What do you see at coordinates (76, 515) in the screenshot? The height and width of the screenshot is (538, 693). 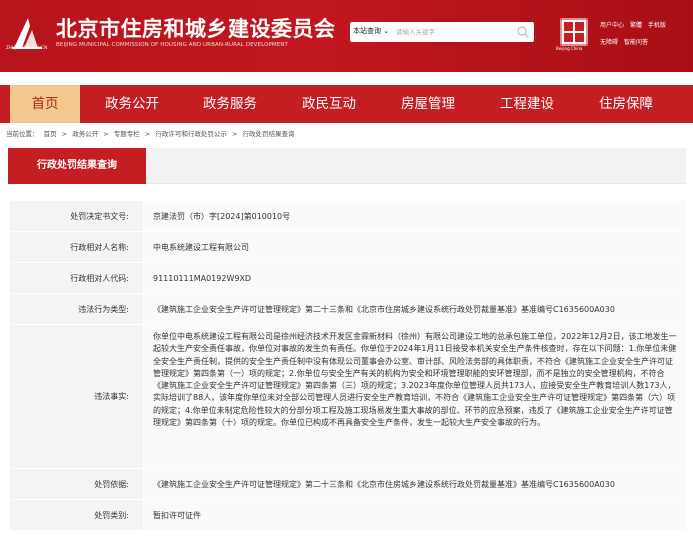 I see `row-label: 处罚类别:` at bounding box center [76, 515].